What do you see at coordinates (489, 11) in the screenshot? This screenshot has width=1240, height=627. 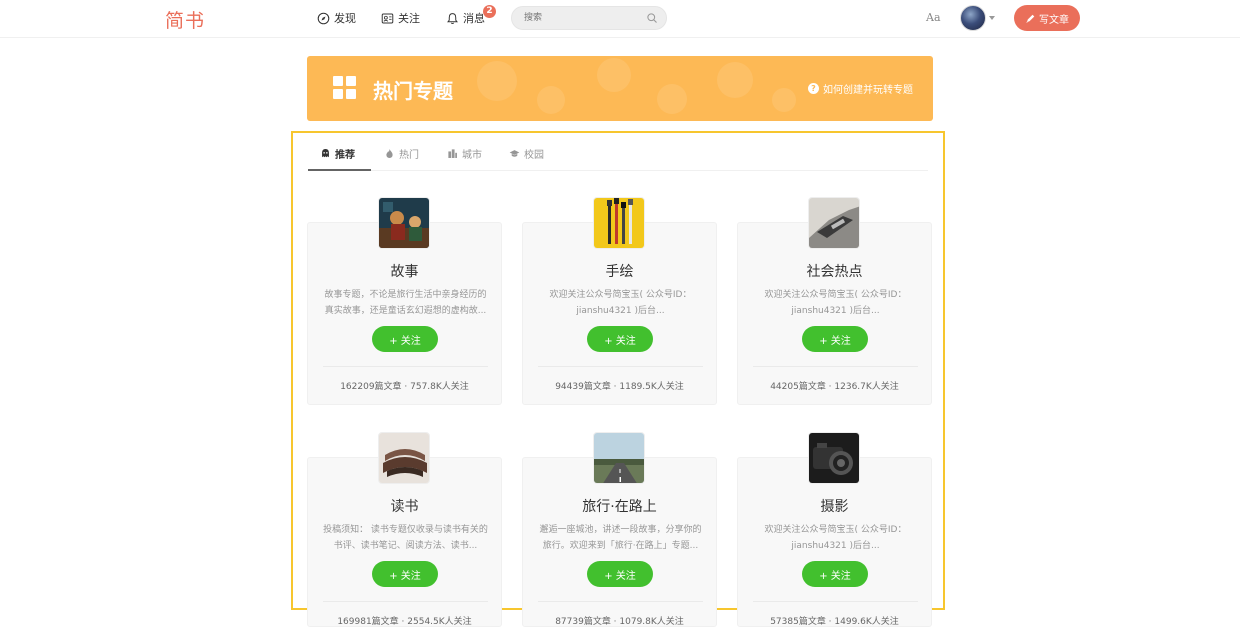 I see `message-count-badge: 2` at bounding box center [489, 11].